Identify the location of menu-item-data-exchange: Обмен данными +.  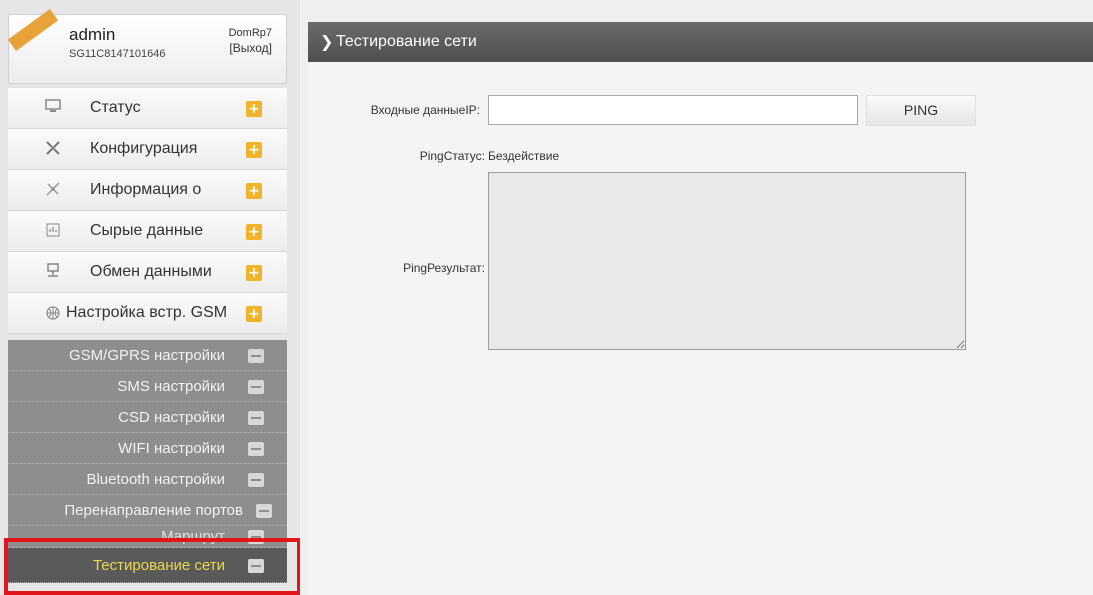
(147, 272).